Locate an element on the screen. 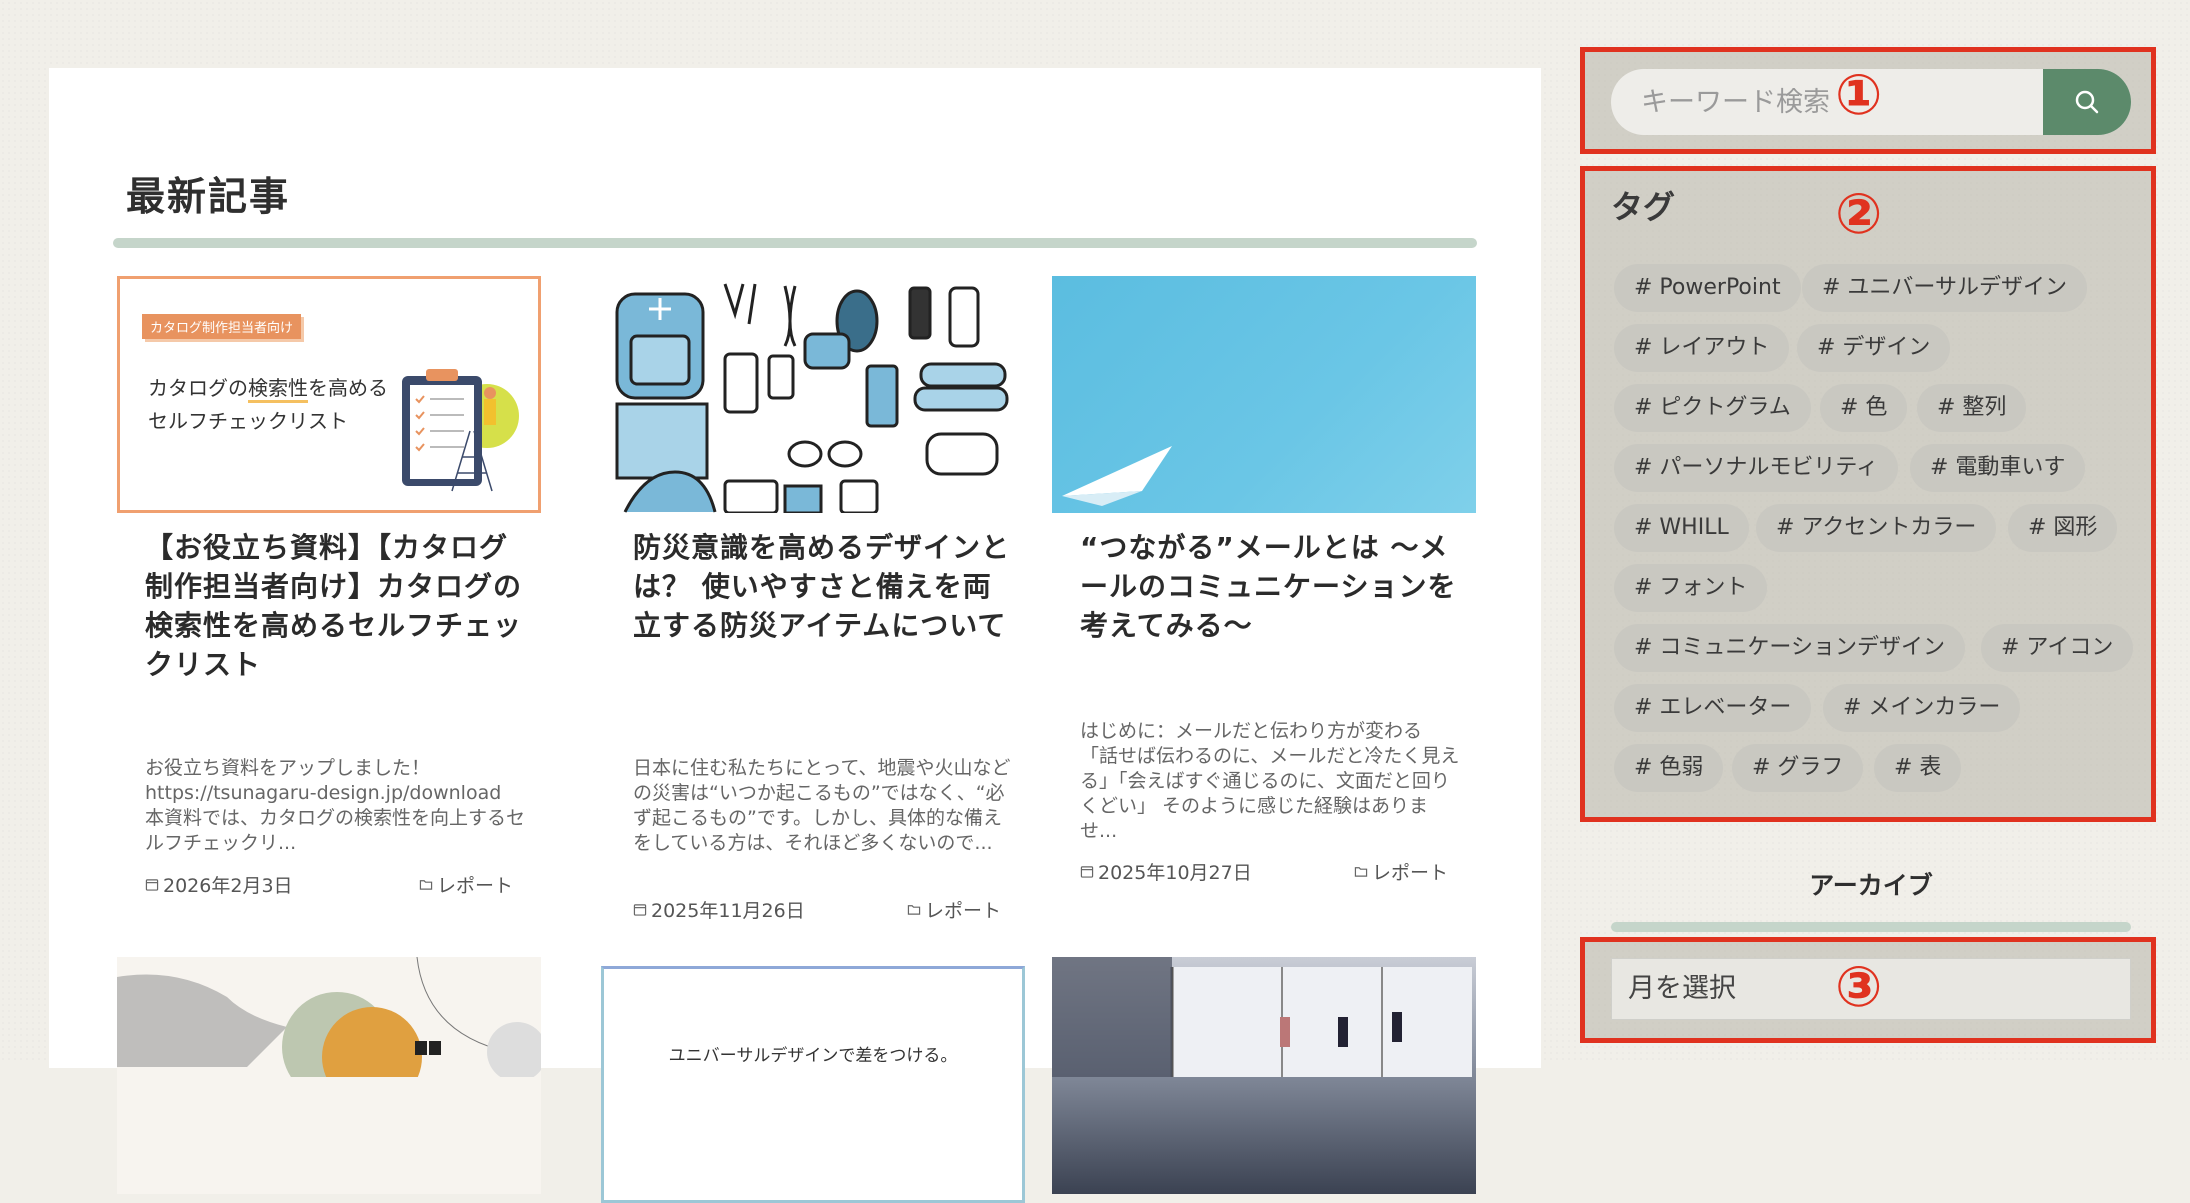 The width and height of the screenshot is (2190, 1203). tag-item: # 電動車いす is located at coordinates (1998, 468).